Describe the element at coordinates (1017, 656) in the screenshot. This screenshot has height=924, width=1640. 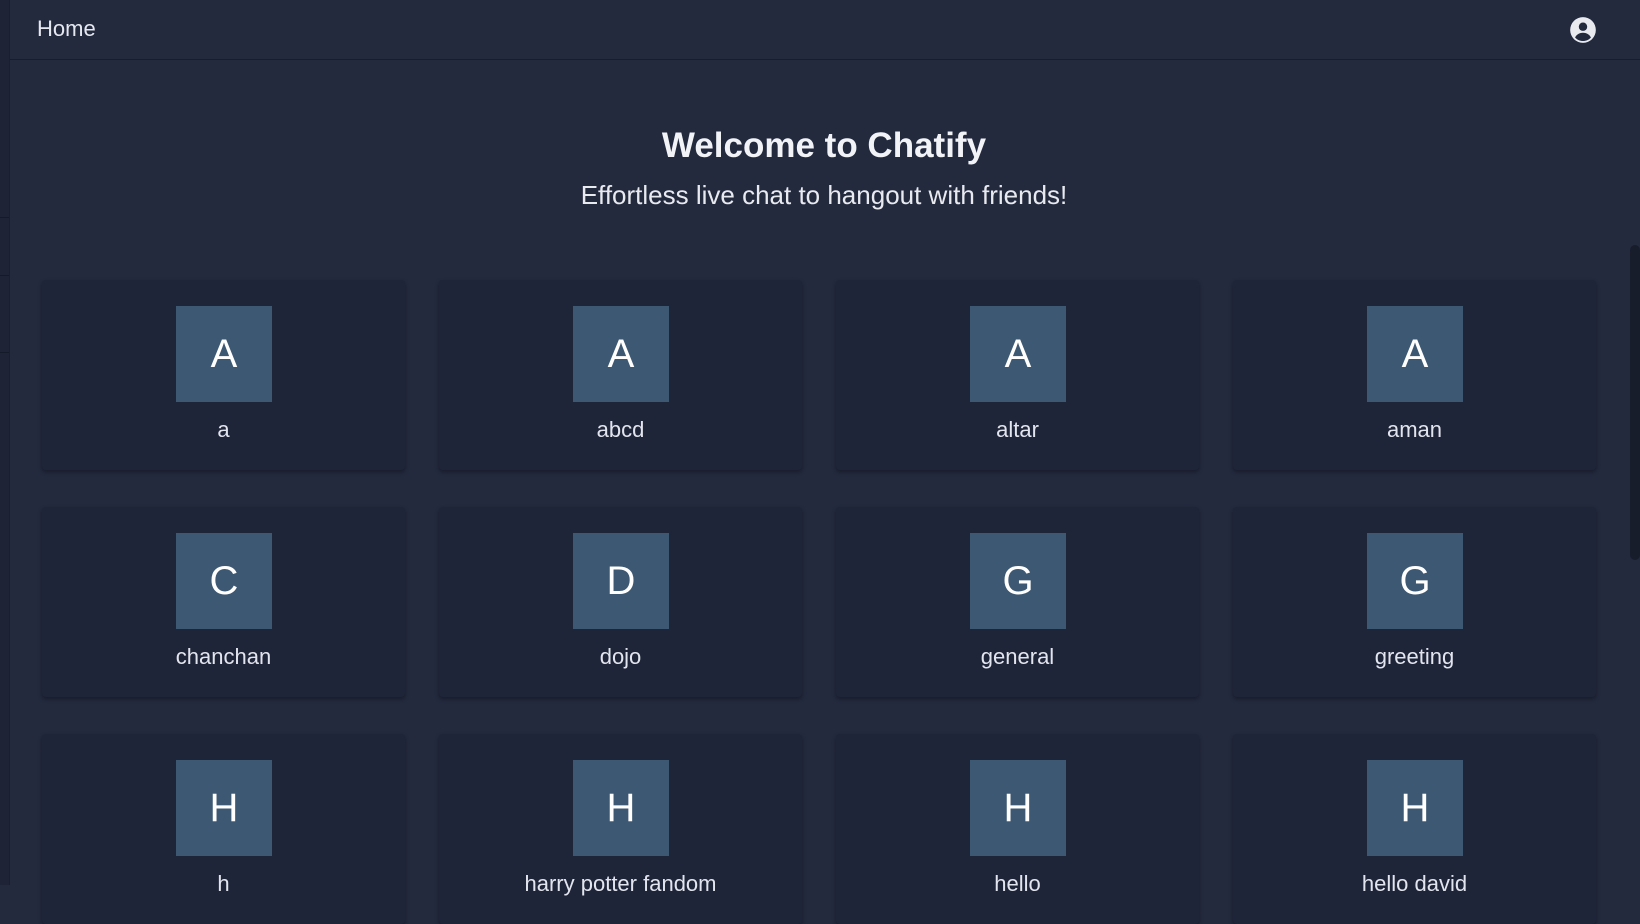
I see `room-name: general` at that location.